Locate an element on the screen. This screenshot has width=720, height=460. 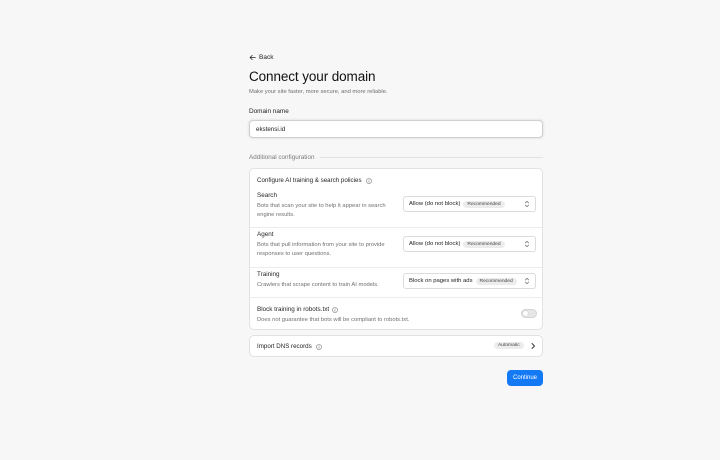
section-divider is located at coordinates (431, 157).